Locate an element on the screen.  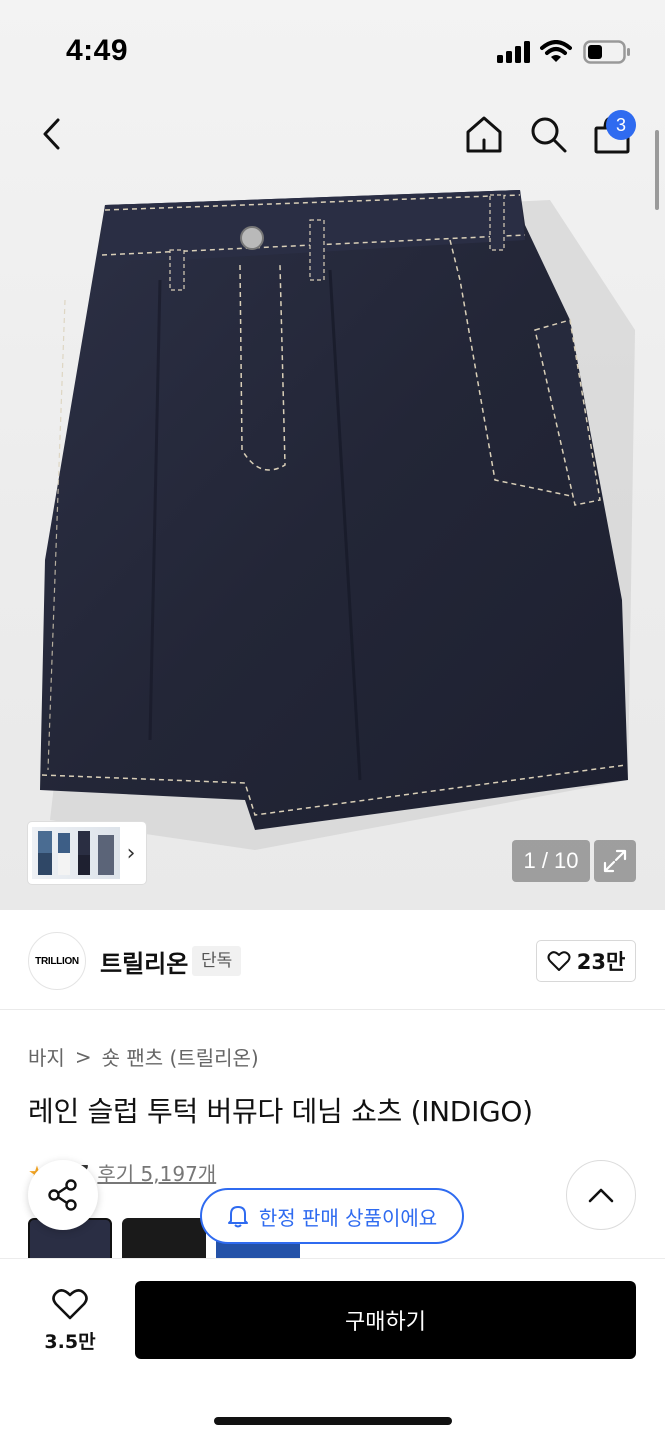
chevron-left-icon is located at coordinates (51, 134).